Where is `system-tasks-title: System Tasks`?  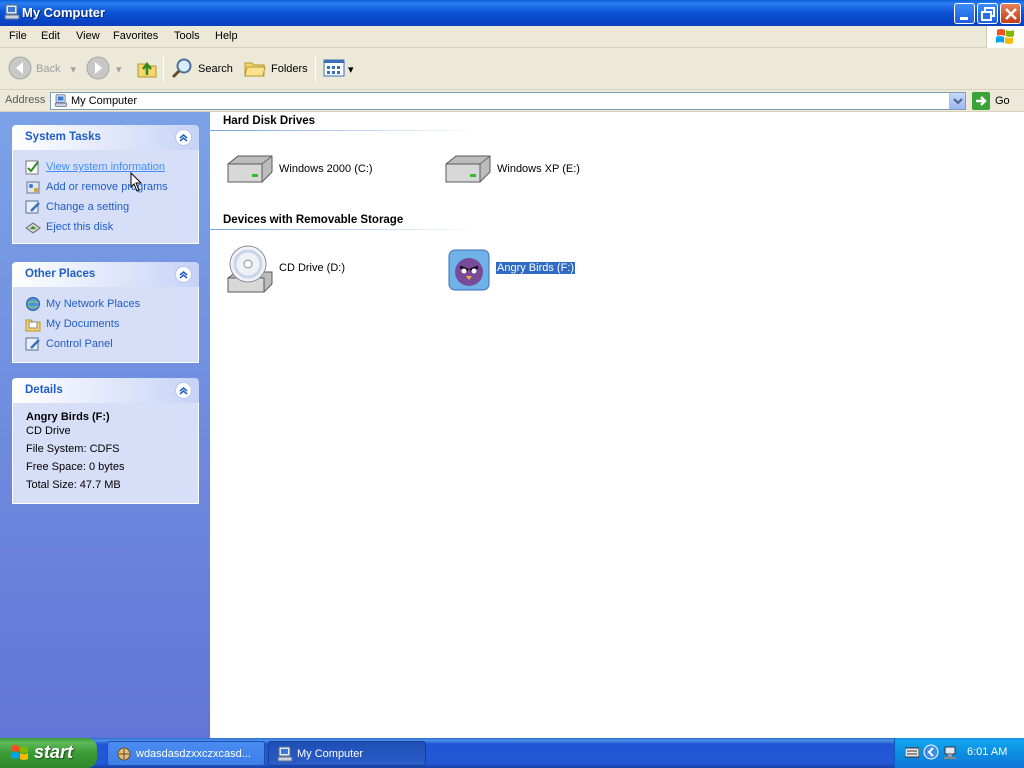
system-tasks-title: System Tasks is located at coordinates (63, 137).